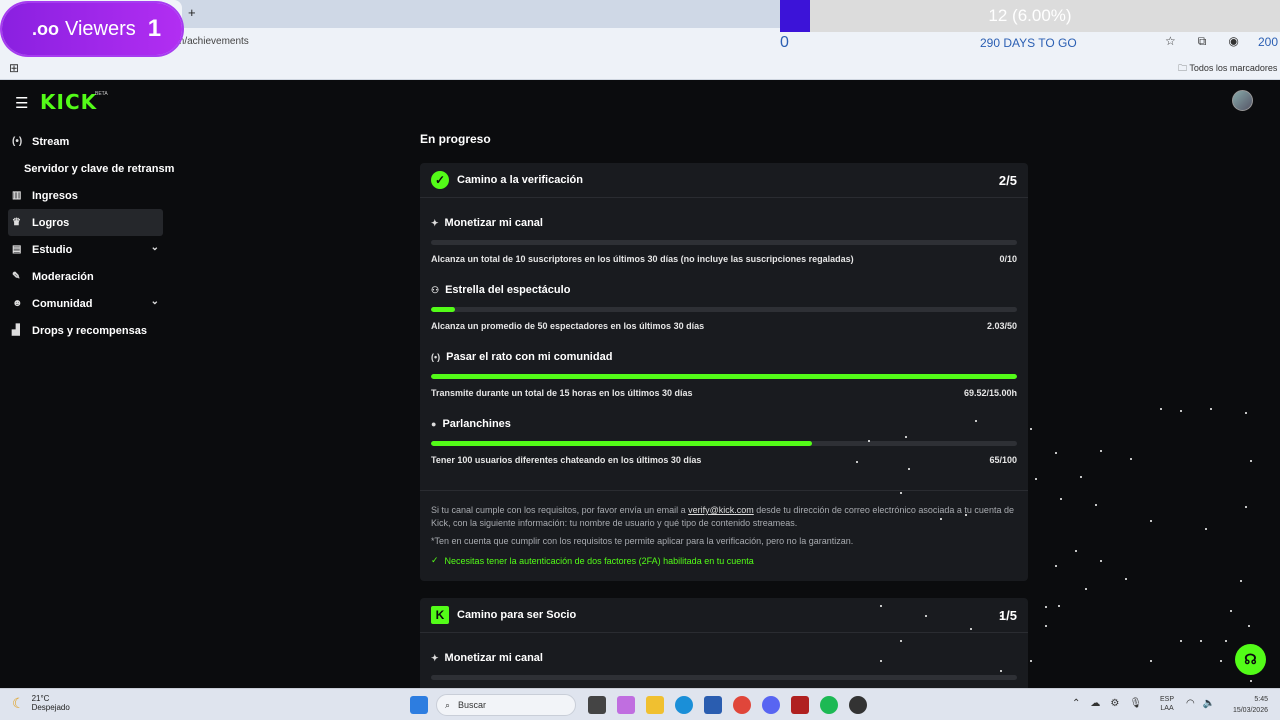 This screenshot has height=720, width=1280. What do you see at coordinates (684, 705) in the screenshot?
I see `edge-icon` at bounding box center [684, 705].